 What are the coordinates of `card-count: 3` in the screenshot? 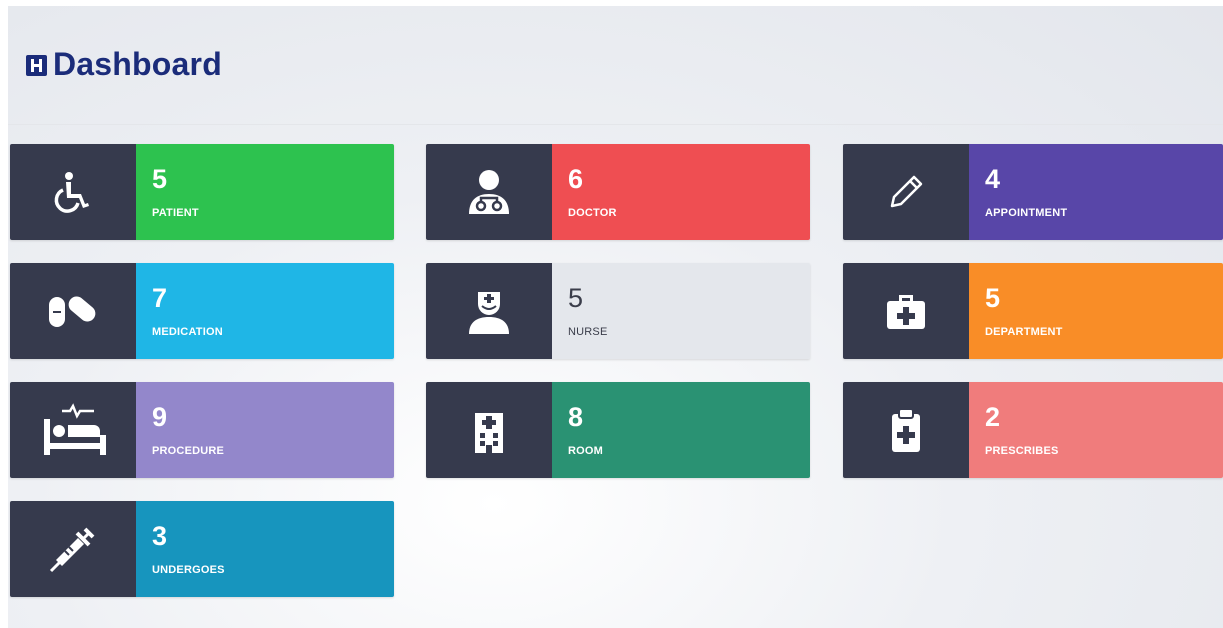 It's located at (160, 536).